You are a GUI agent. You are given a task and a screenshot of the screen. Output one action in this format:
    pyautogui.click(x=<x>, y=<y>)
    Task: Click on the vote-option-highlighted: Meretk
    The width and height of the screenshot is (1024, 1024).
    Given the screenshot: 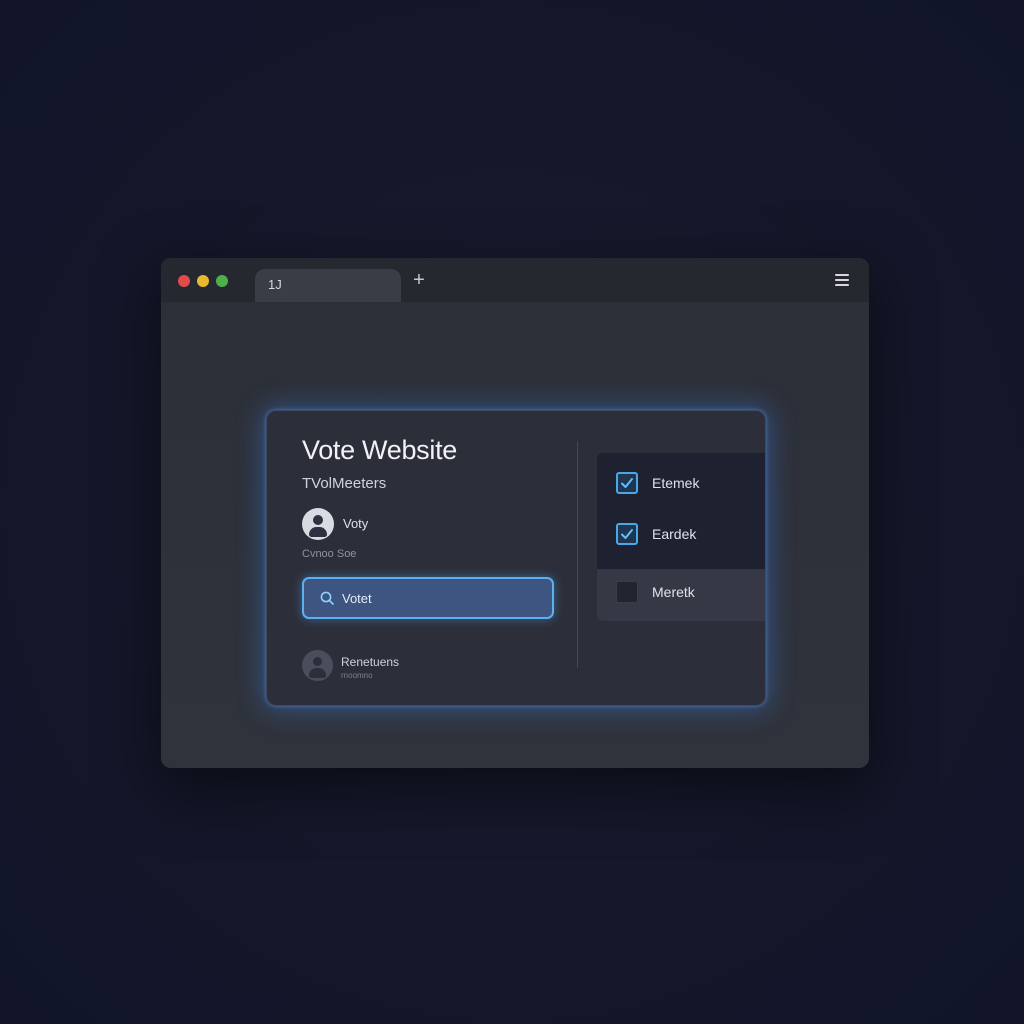 What is the action you would take?
    pyautogui.click(x=681, y=595)
    